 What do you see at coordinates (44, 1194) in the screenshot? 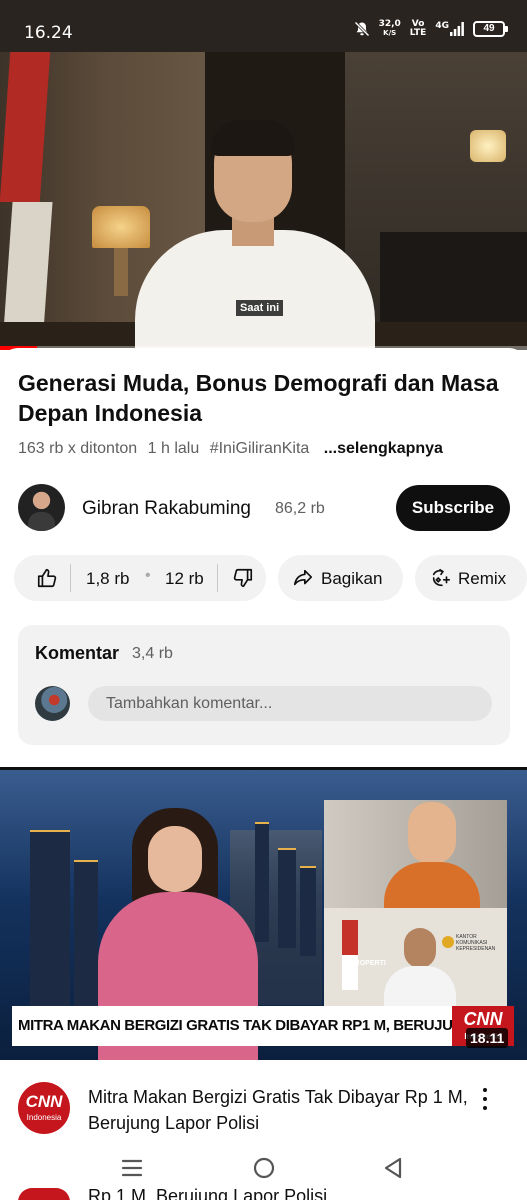
I see `peek-avatar` at bounding box center [44, 1194].